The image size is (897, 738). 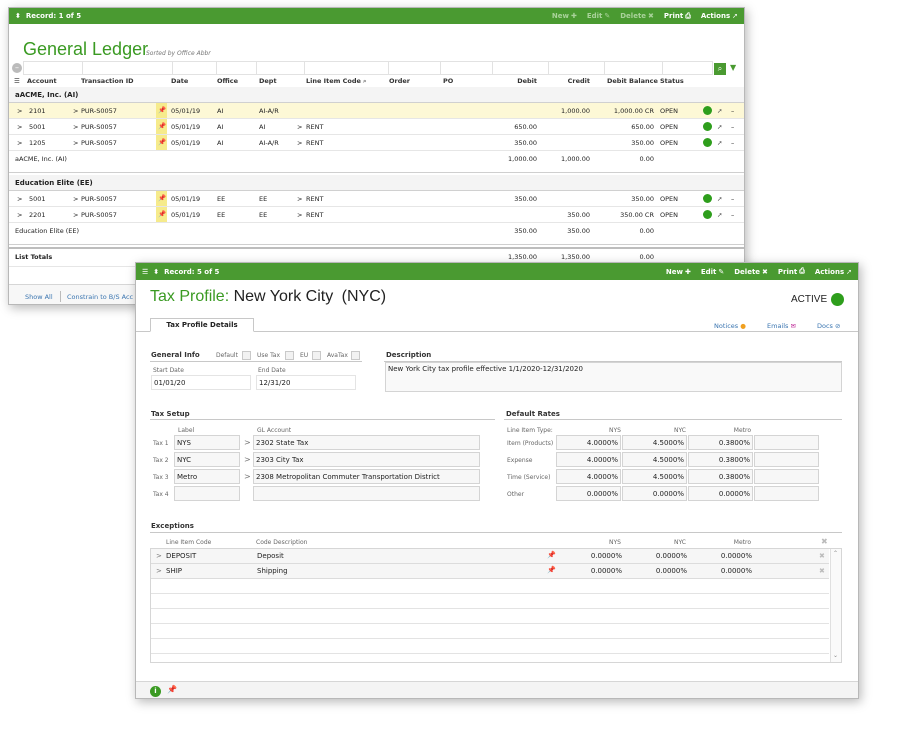 I want to click on start-date-field: 01/01/20, so click(x=201, y=382).